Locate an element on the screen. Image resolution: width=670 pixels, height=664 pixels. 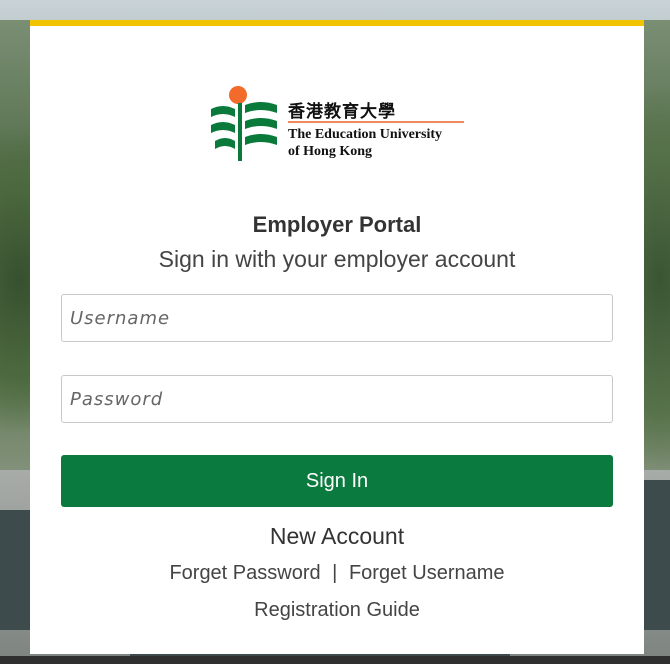
password-field is located at coordinates (337, 399).